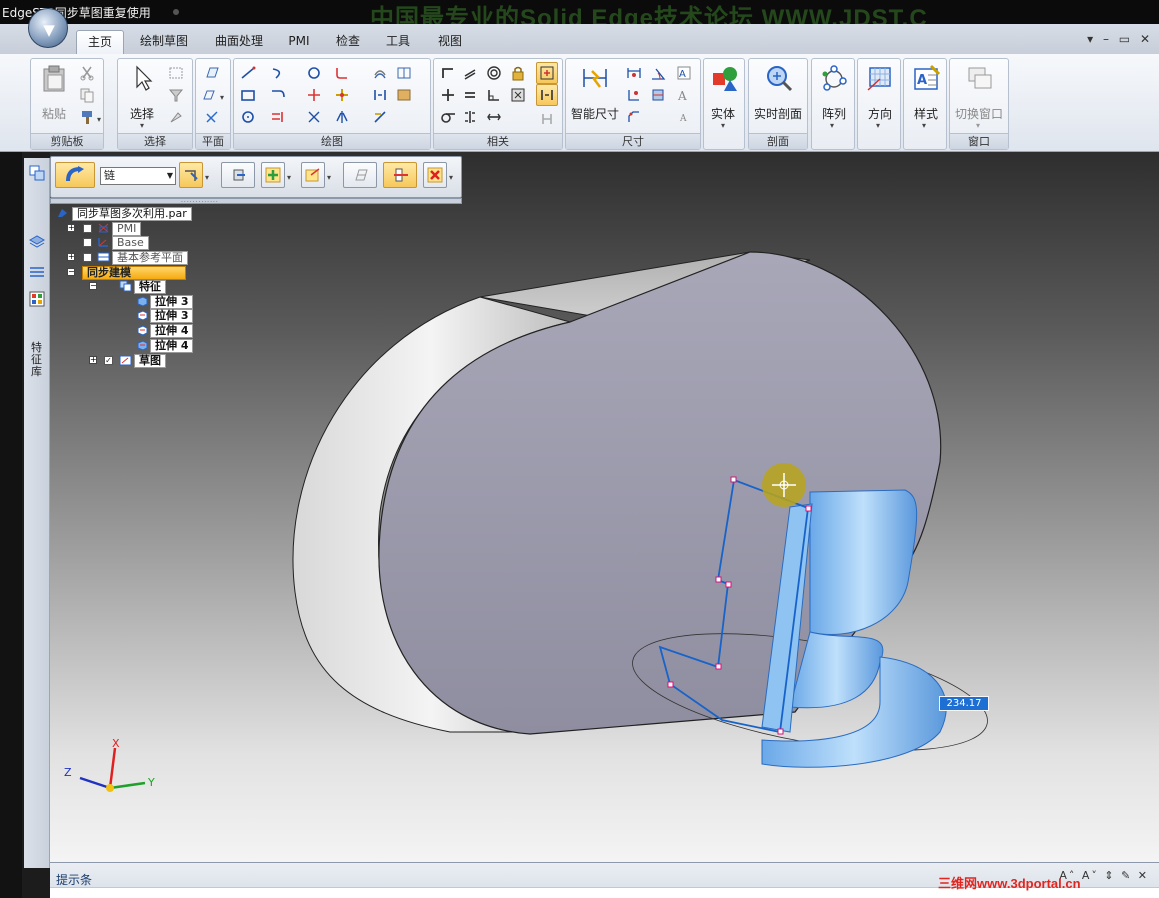  What do you see at coordinates (71, 272) in the screenshot?
I see `collapse-sync-modeling: −` at bounding box center [71, 272].